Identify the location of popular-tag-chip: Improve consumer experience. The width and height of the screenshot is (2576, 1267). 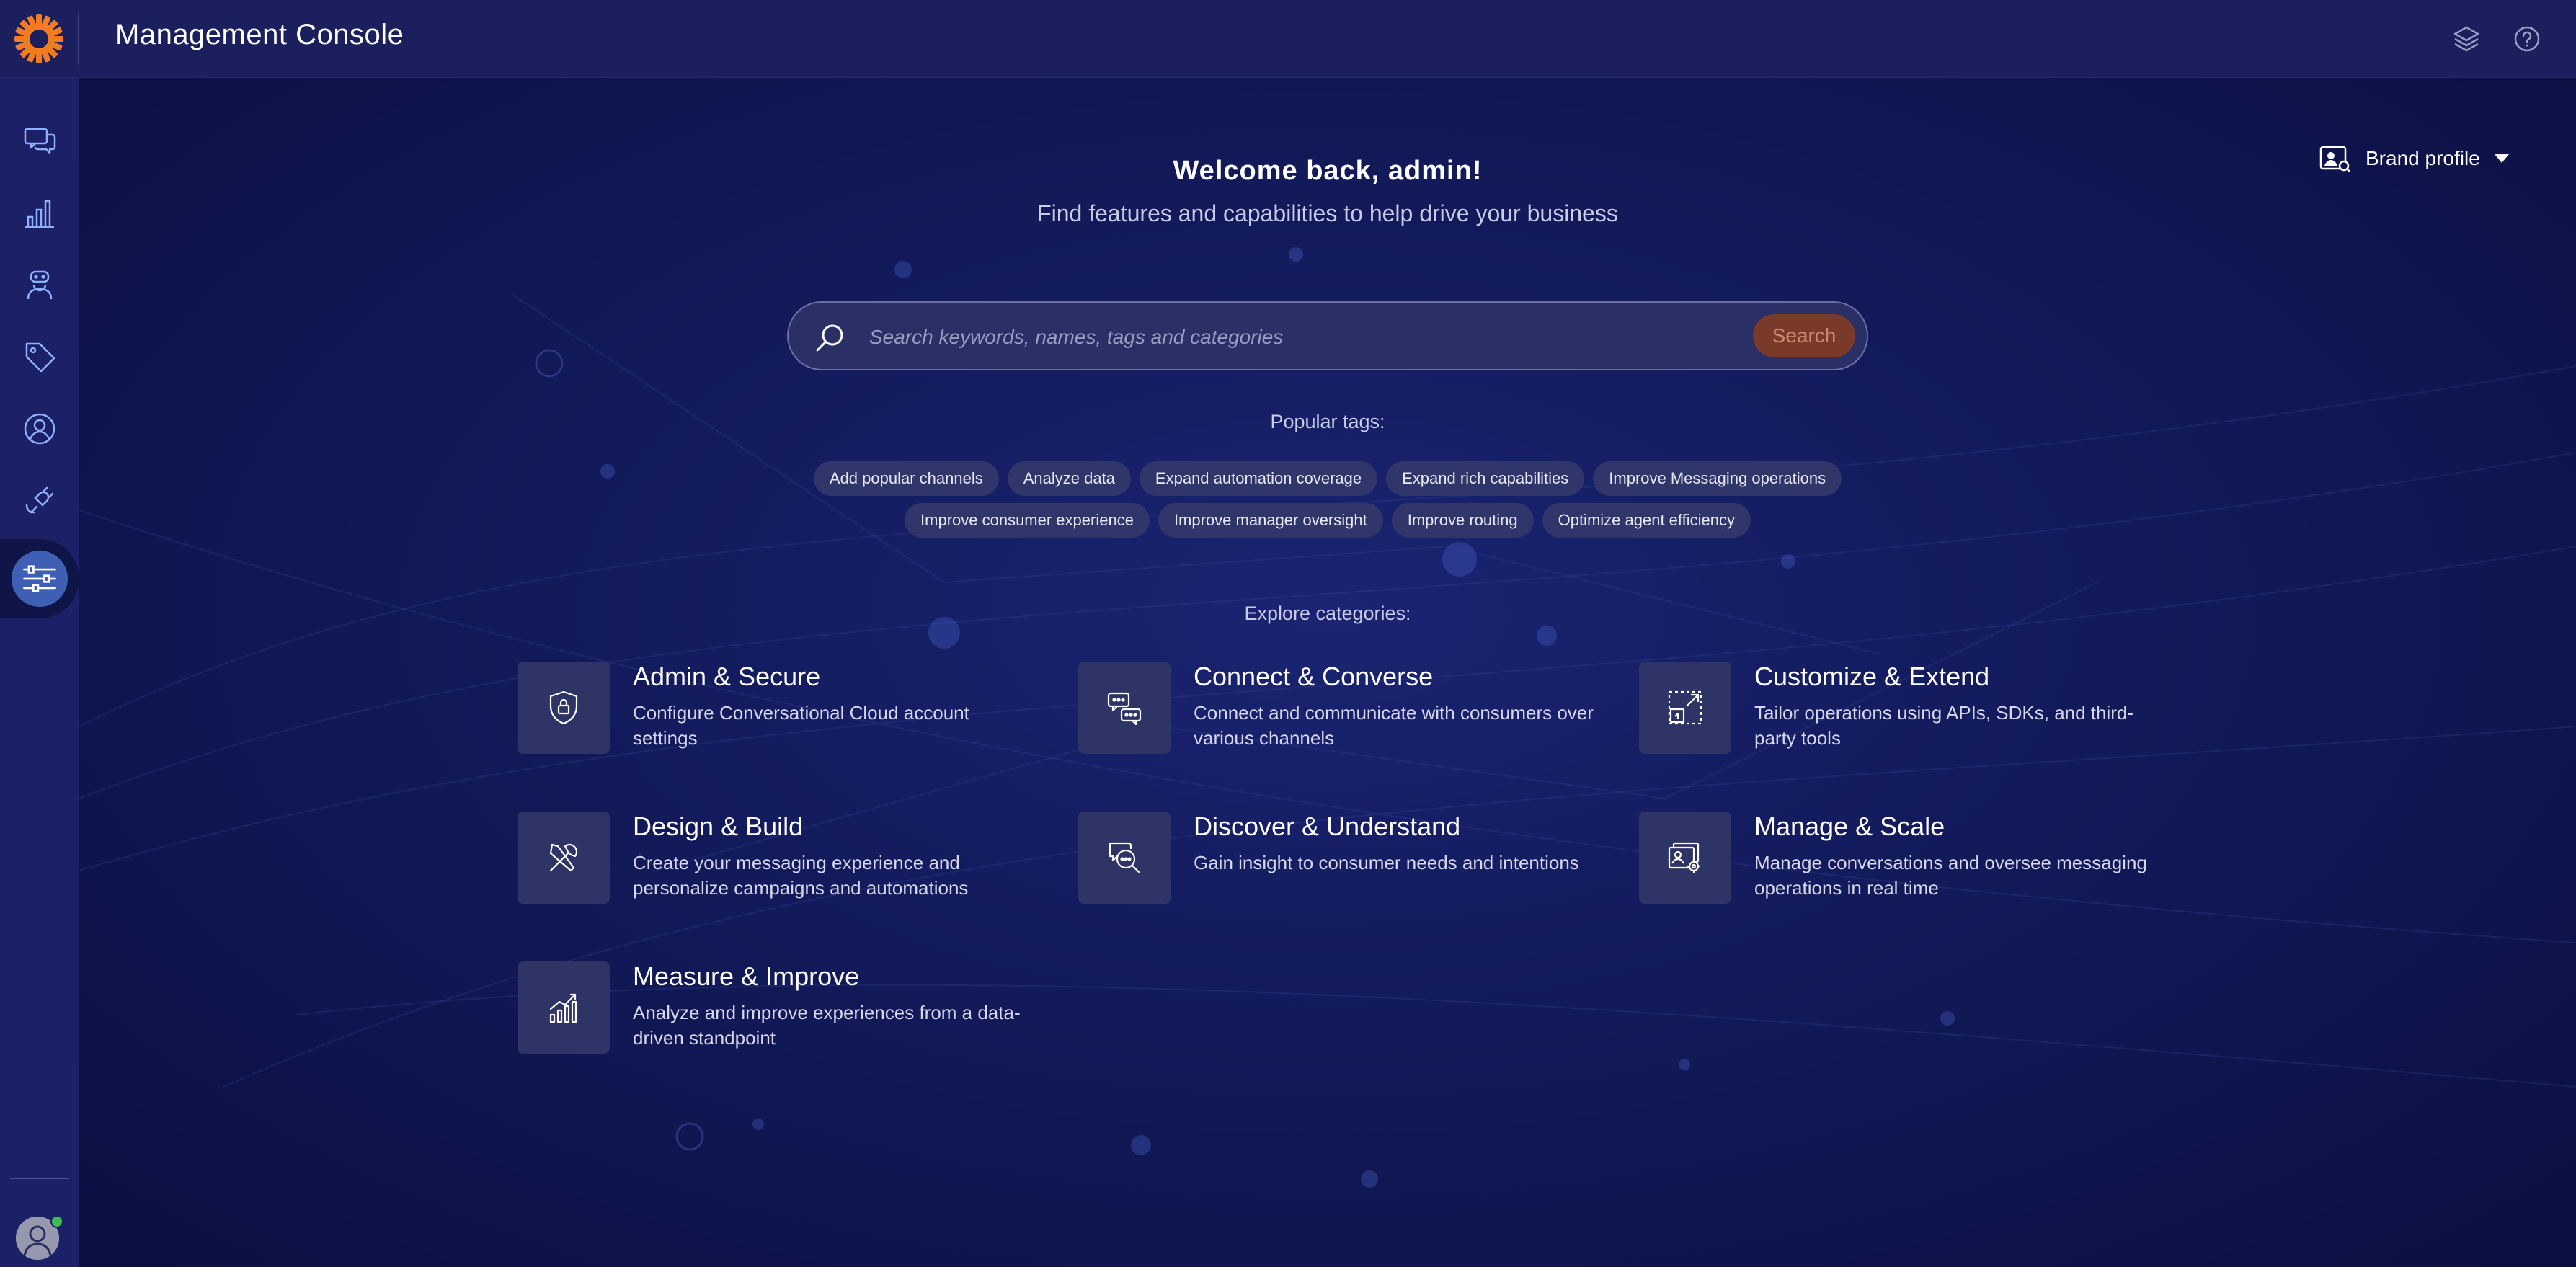
(1027, 520).